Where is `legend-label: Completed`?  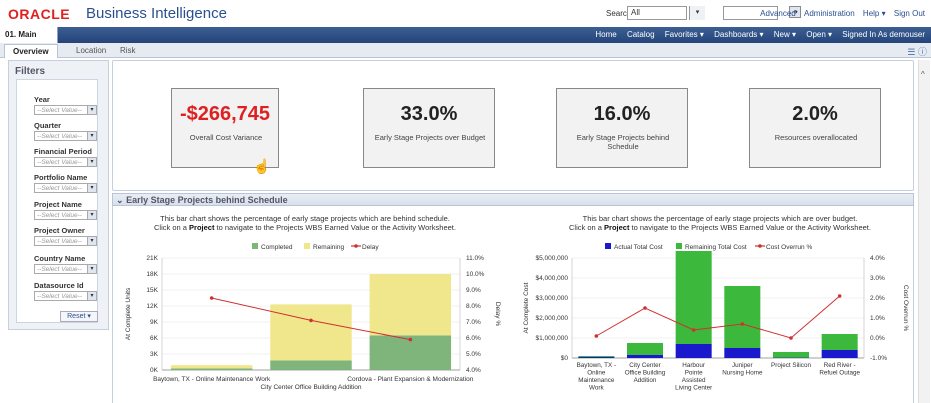
legend-label: Completed is located at coordinates (277, 247).